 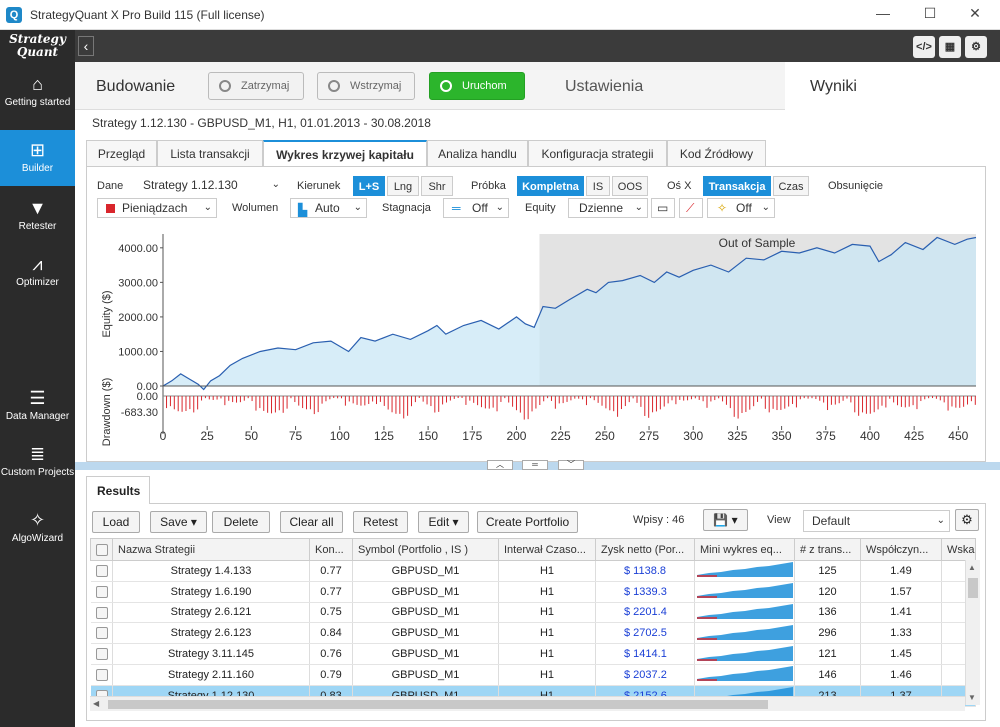 What do you see at coordinates (924, 47) in the screenshot?
I see `code-view-button: </>` at bounding box center [924, 47].